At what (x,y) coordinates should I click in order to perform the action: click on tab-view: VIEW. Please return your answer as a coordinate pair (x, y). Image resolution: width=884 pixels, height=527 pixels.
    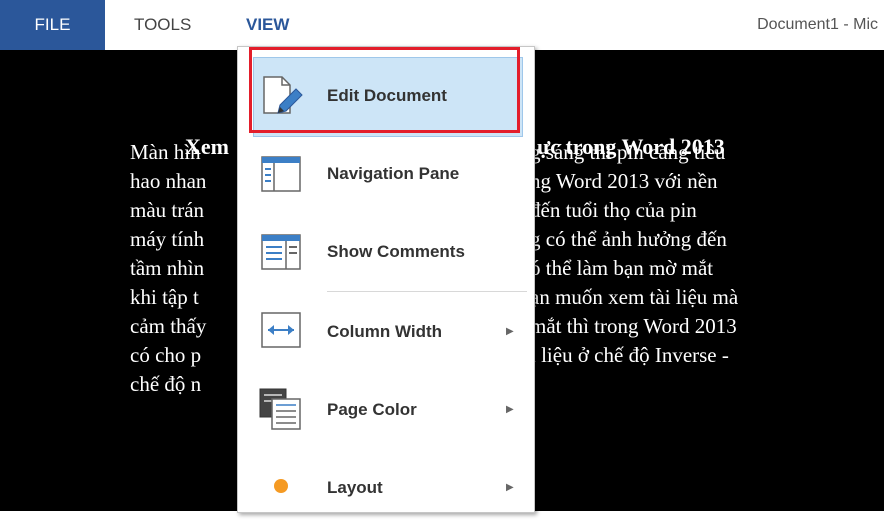
    Looking at the image, I should click on (267, 25).